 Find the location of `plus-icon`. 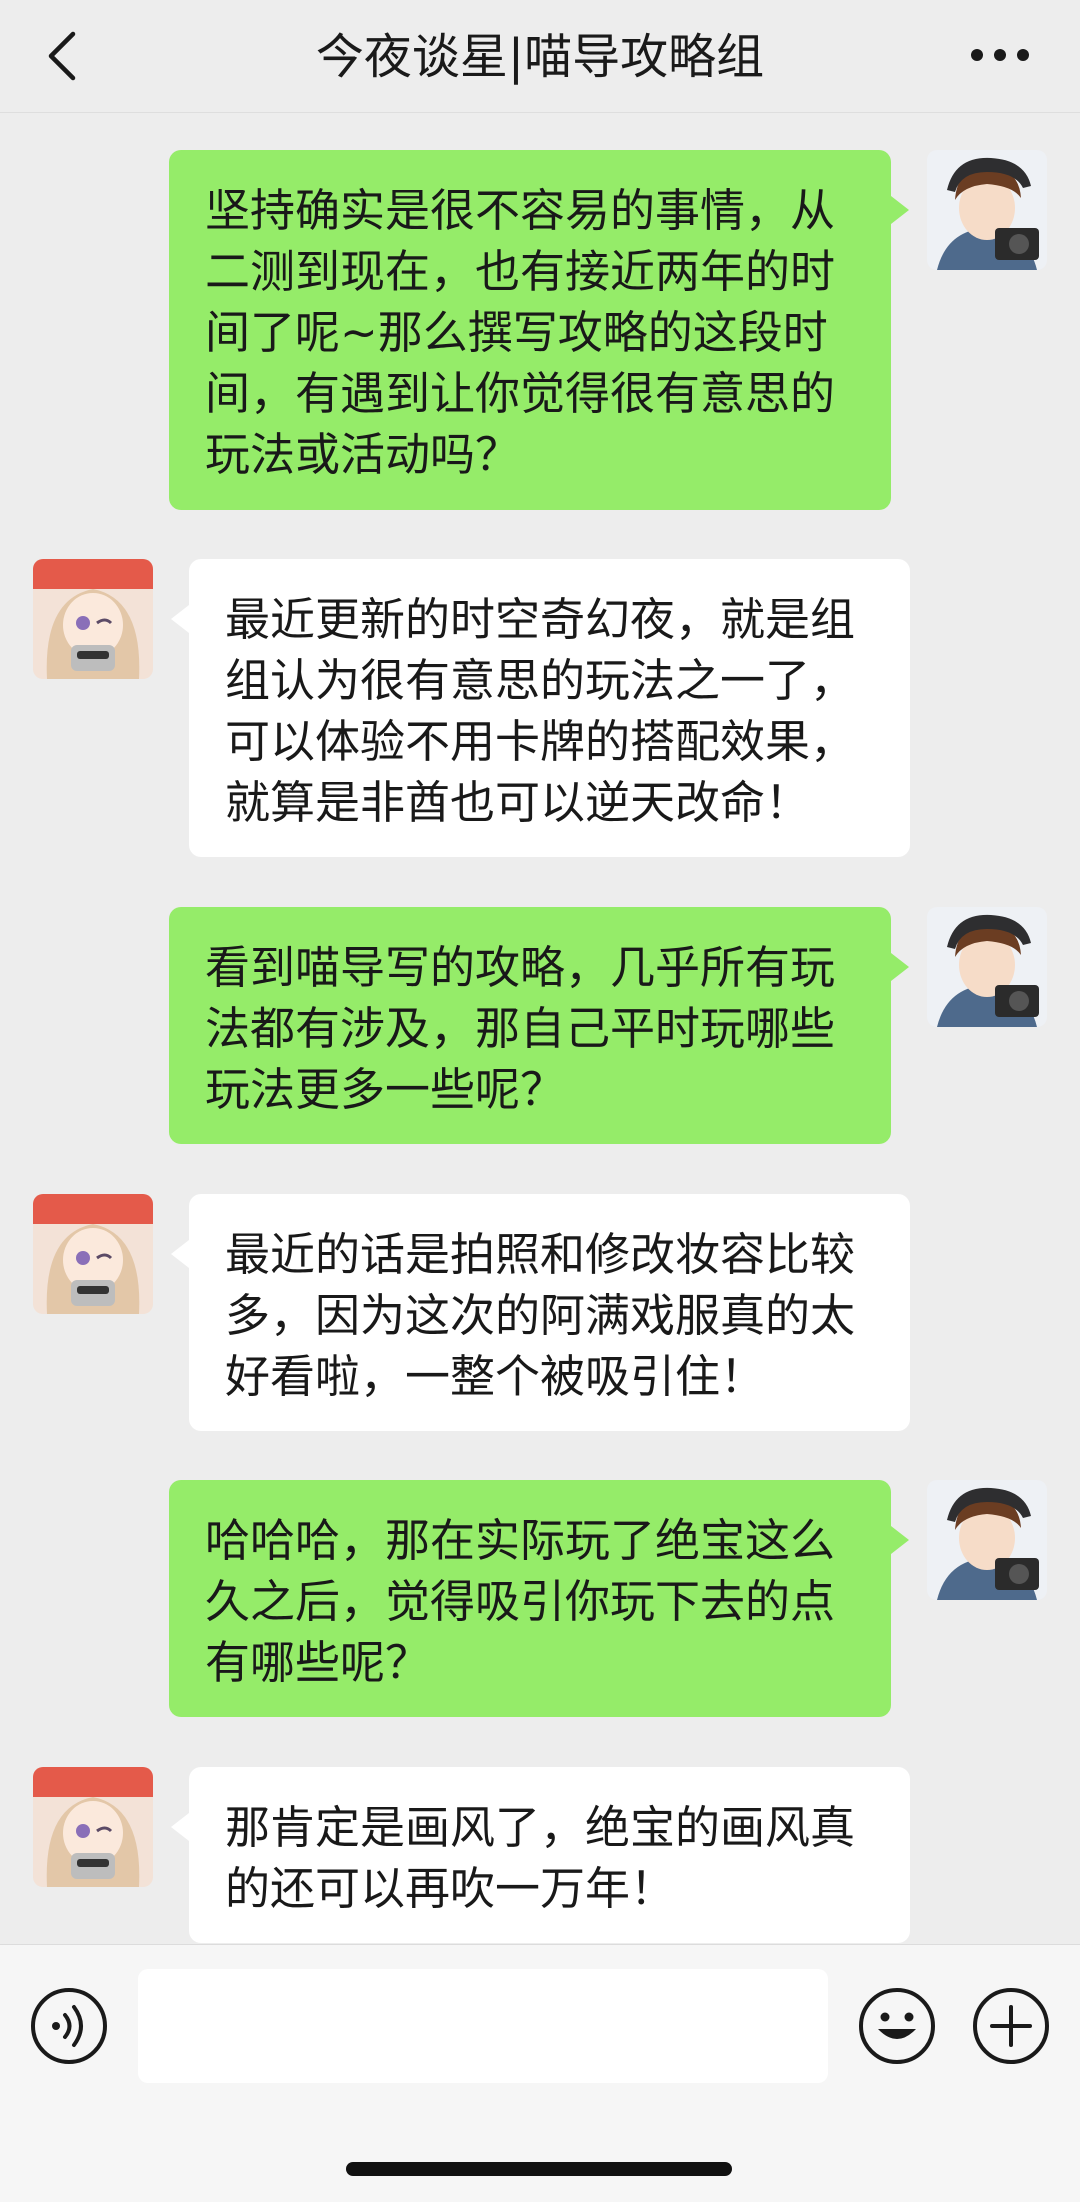

plus-icon is located at coordinates (1011, 2026).